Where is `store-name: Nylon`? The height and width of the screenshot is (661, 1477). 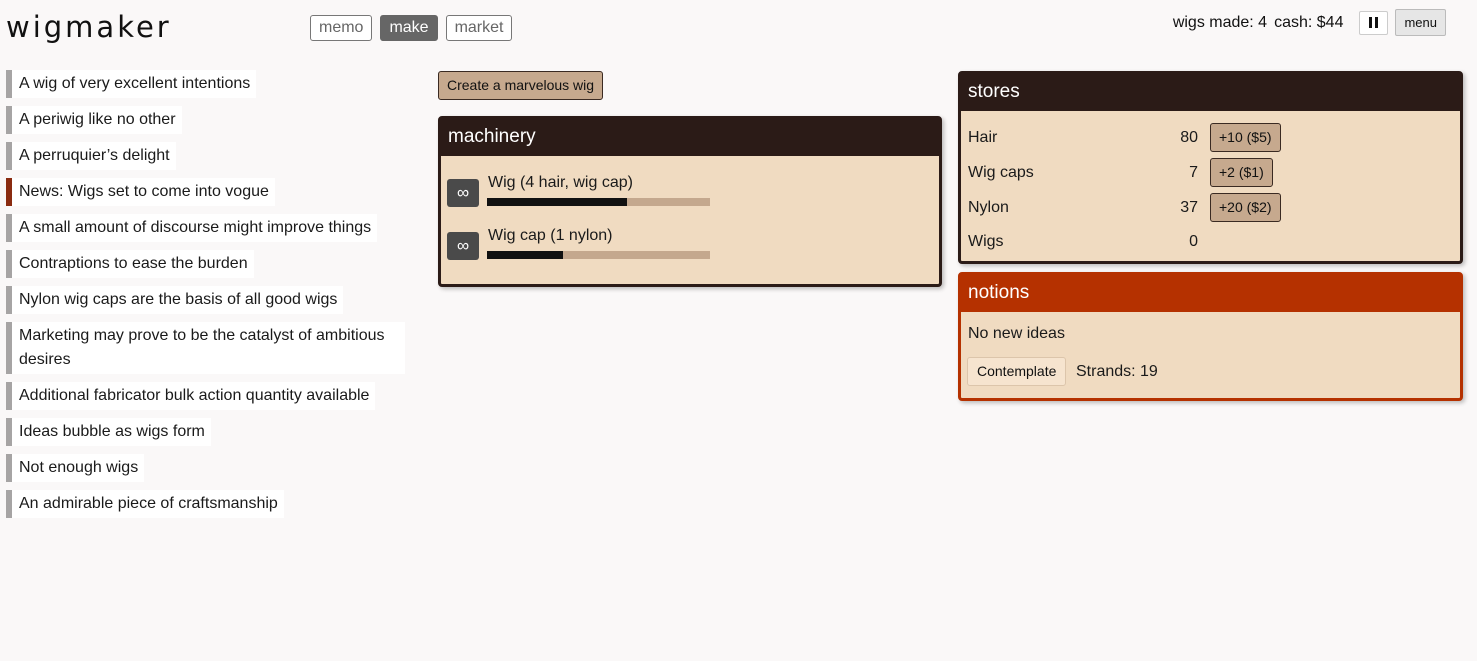 store-name: Nylon is located at coordinates (988, 207).